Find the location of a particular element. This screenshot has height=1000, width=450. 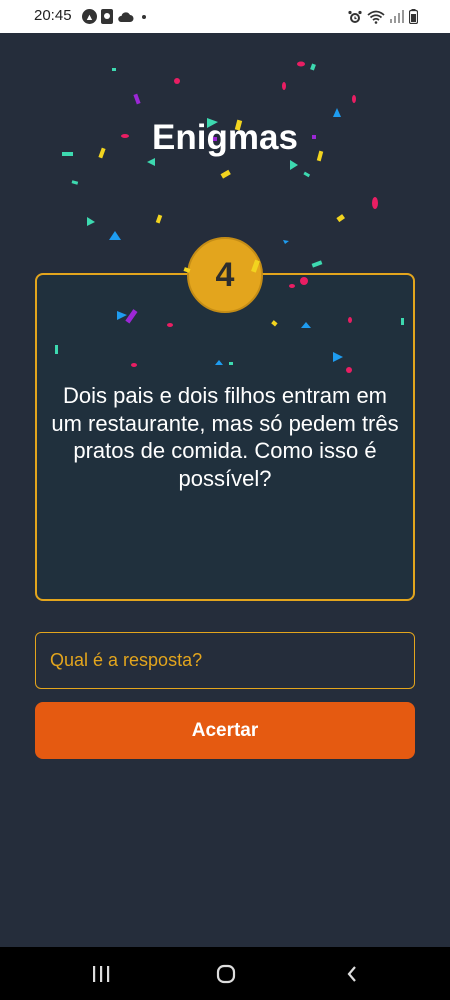

riddle-number-badge: 4 is located at coordinates (225, 275).